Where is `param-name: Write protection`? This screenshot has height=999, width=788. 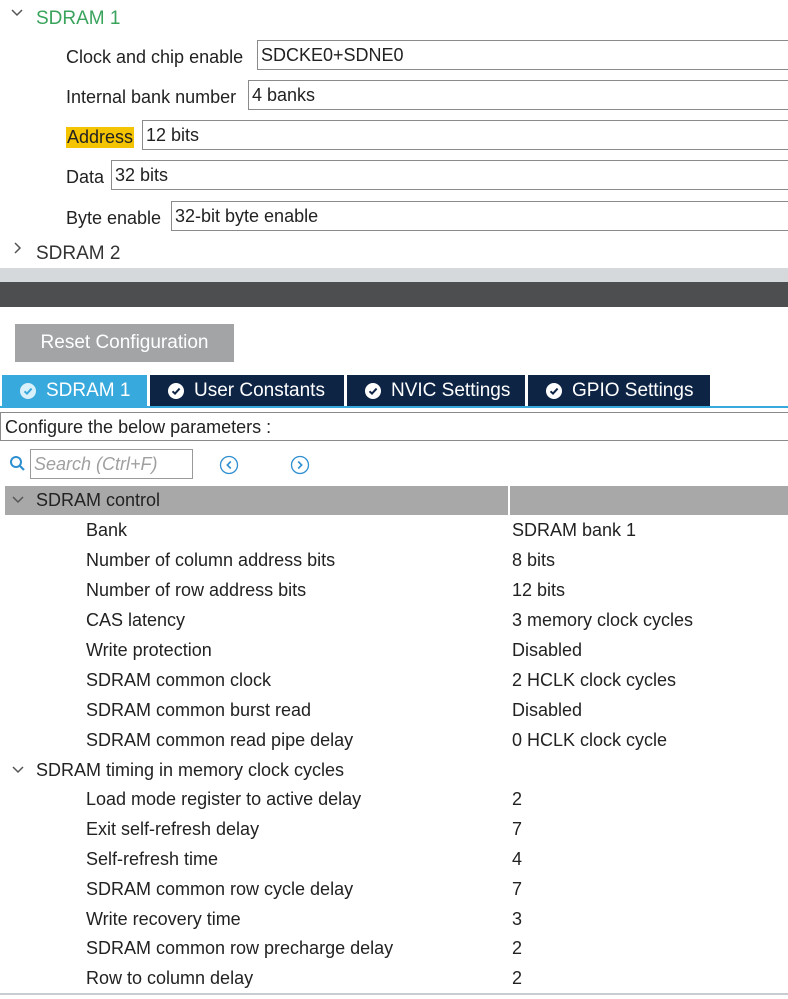 param-name: Write protection is located at coordinates (149, 650).